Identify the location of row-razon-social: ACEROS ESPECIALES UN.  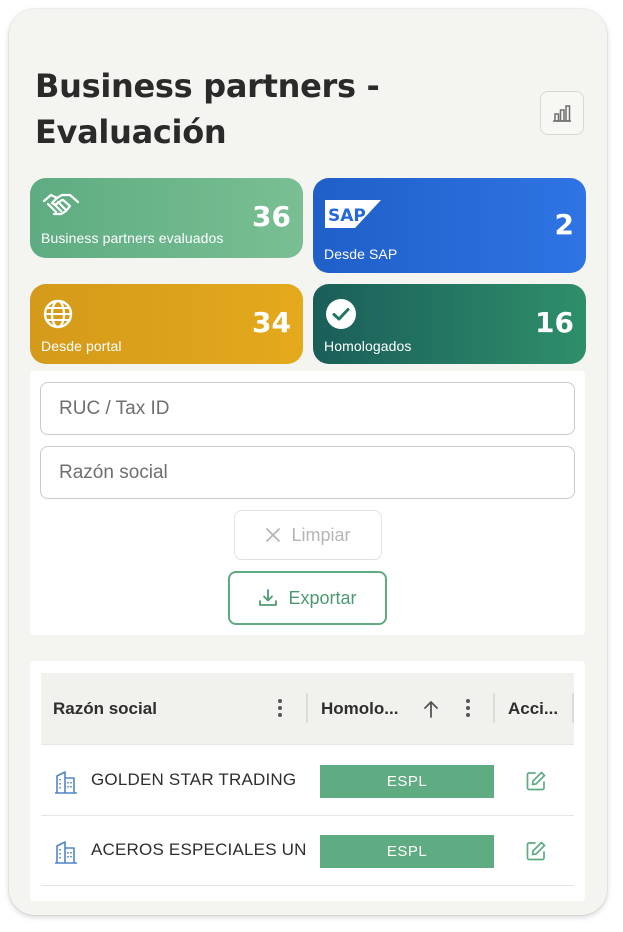
(199, 849).